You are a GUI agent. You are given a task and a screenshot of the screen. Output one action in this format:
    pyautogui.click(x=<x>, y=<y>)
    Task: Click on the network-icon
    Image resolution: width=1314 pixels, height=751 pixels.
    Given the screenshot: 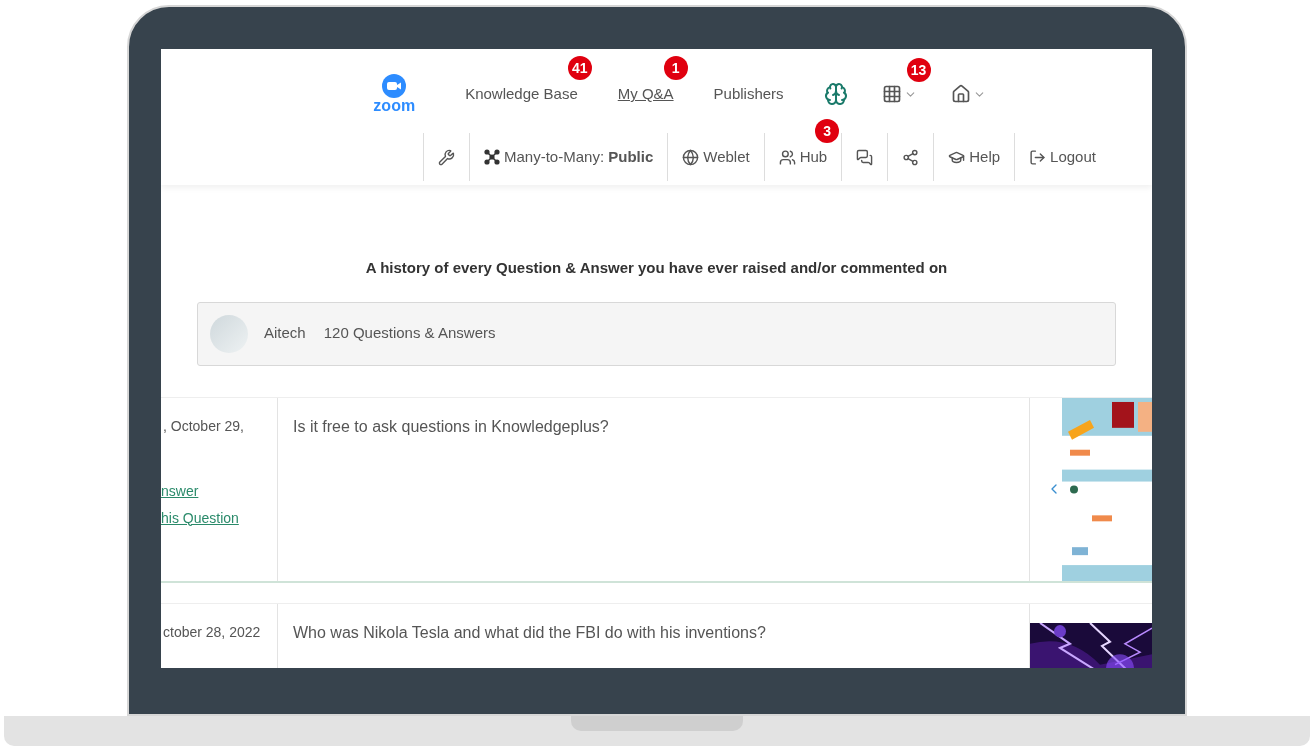 What is the action you would take?
    pyautogui.click(x=492, y=157)
    